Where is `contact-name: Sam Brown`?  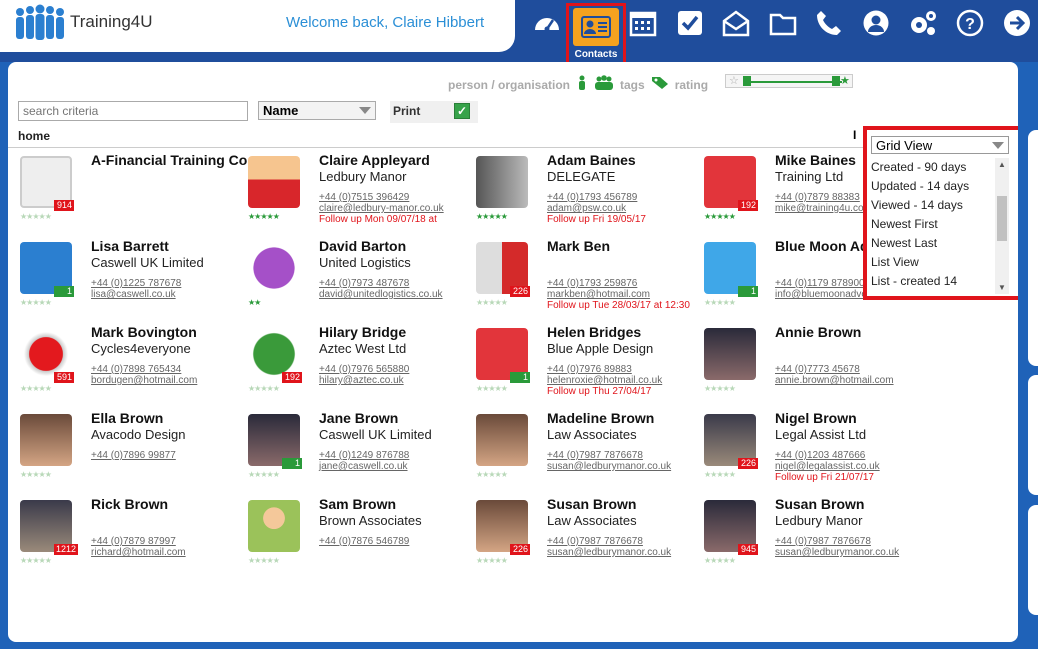 contact-name: Sam Brown is located at coordinates (357, 504).